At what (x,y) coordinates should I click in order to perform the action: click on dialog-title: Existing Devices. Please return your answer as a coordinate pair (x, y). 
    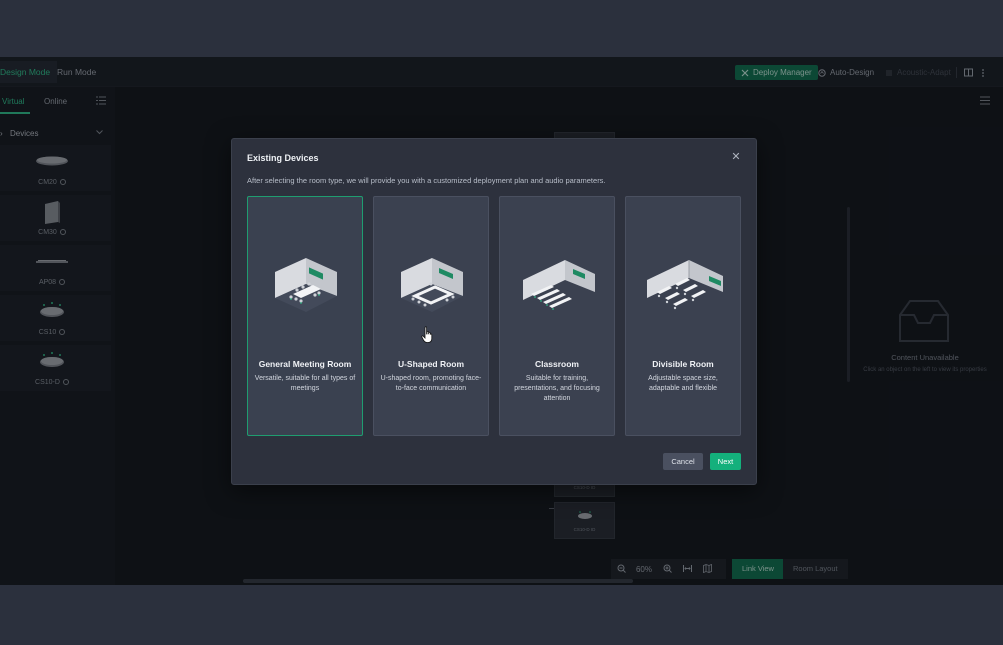
    Looking at the image, I should click on (283, 158).